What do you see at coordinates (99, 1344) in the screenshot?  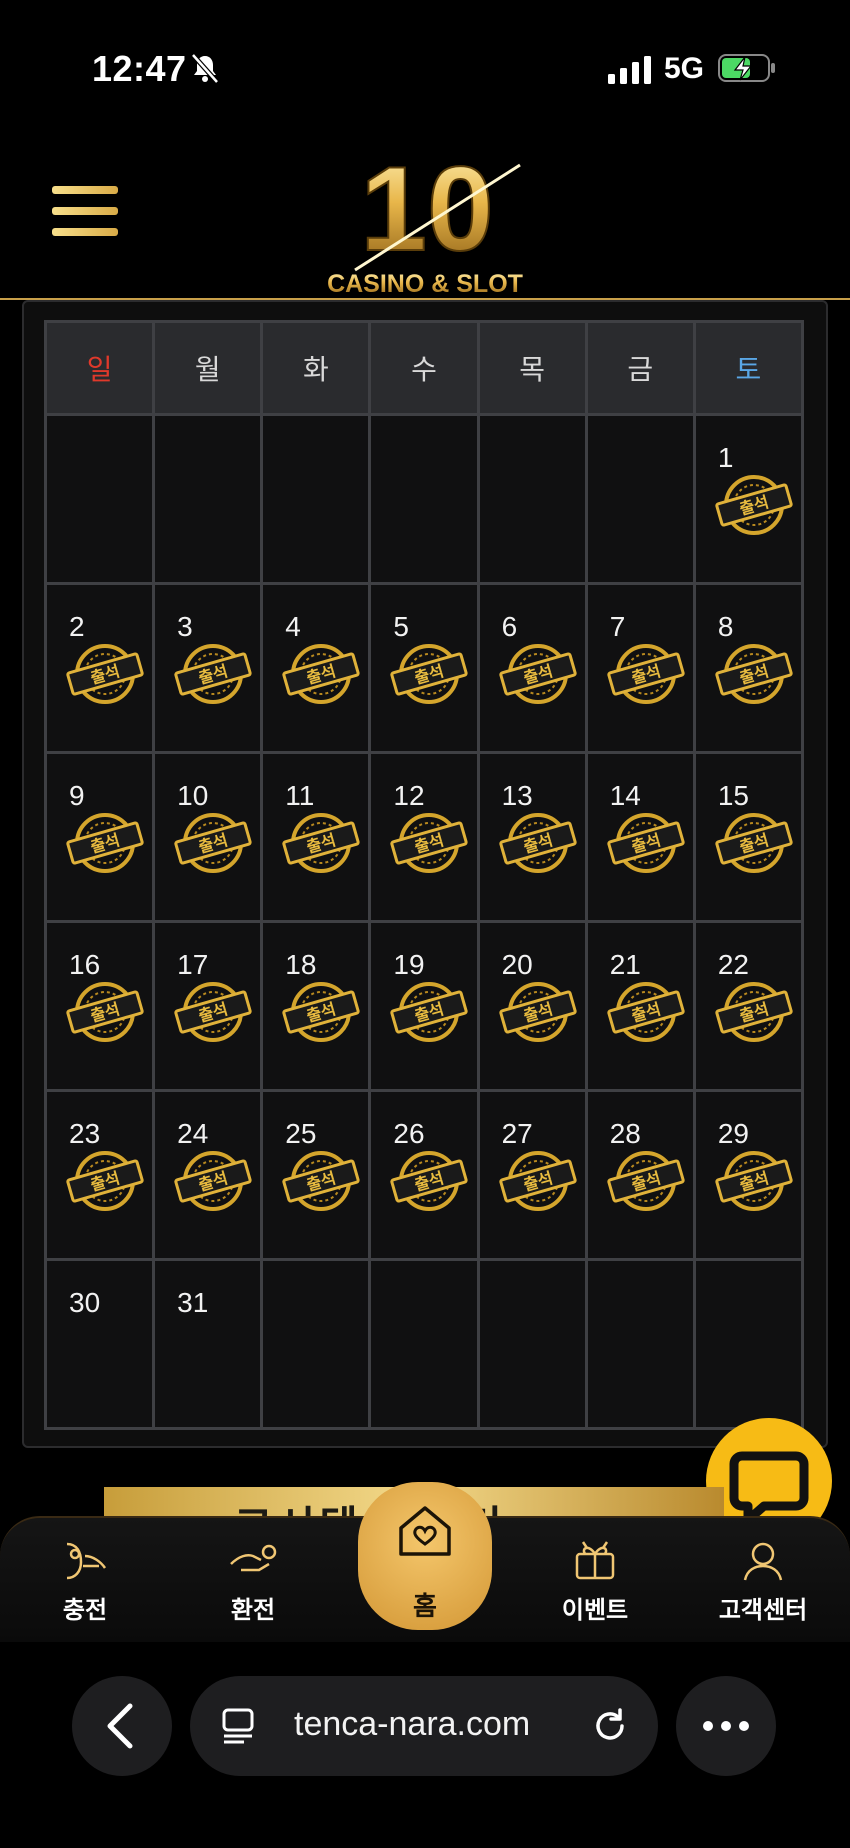 I see `calendar-day-cell: 30` at bounding box center [99, 1344].